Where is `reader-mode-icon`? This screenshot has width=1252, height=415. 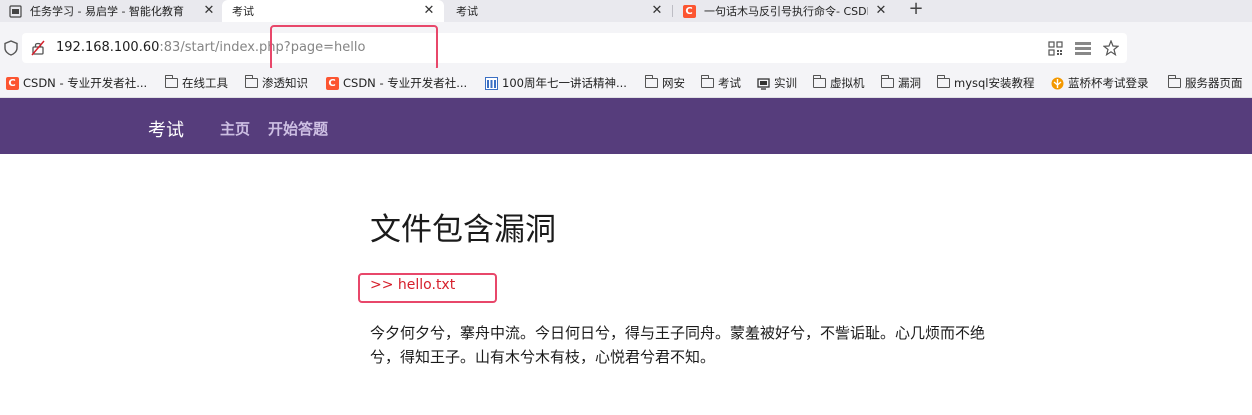 reader-mode-icon is located at coordinates (1083, 48).